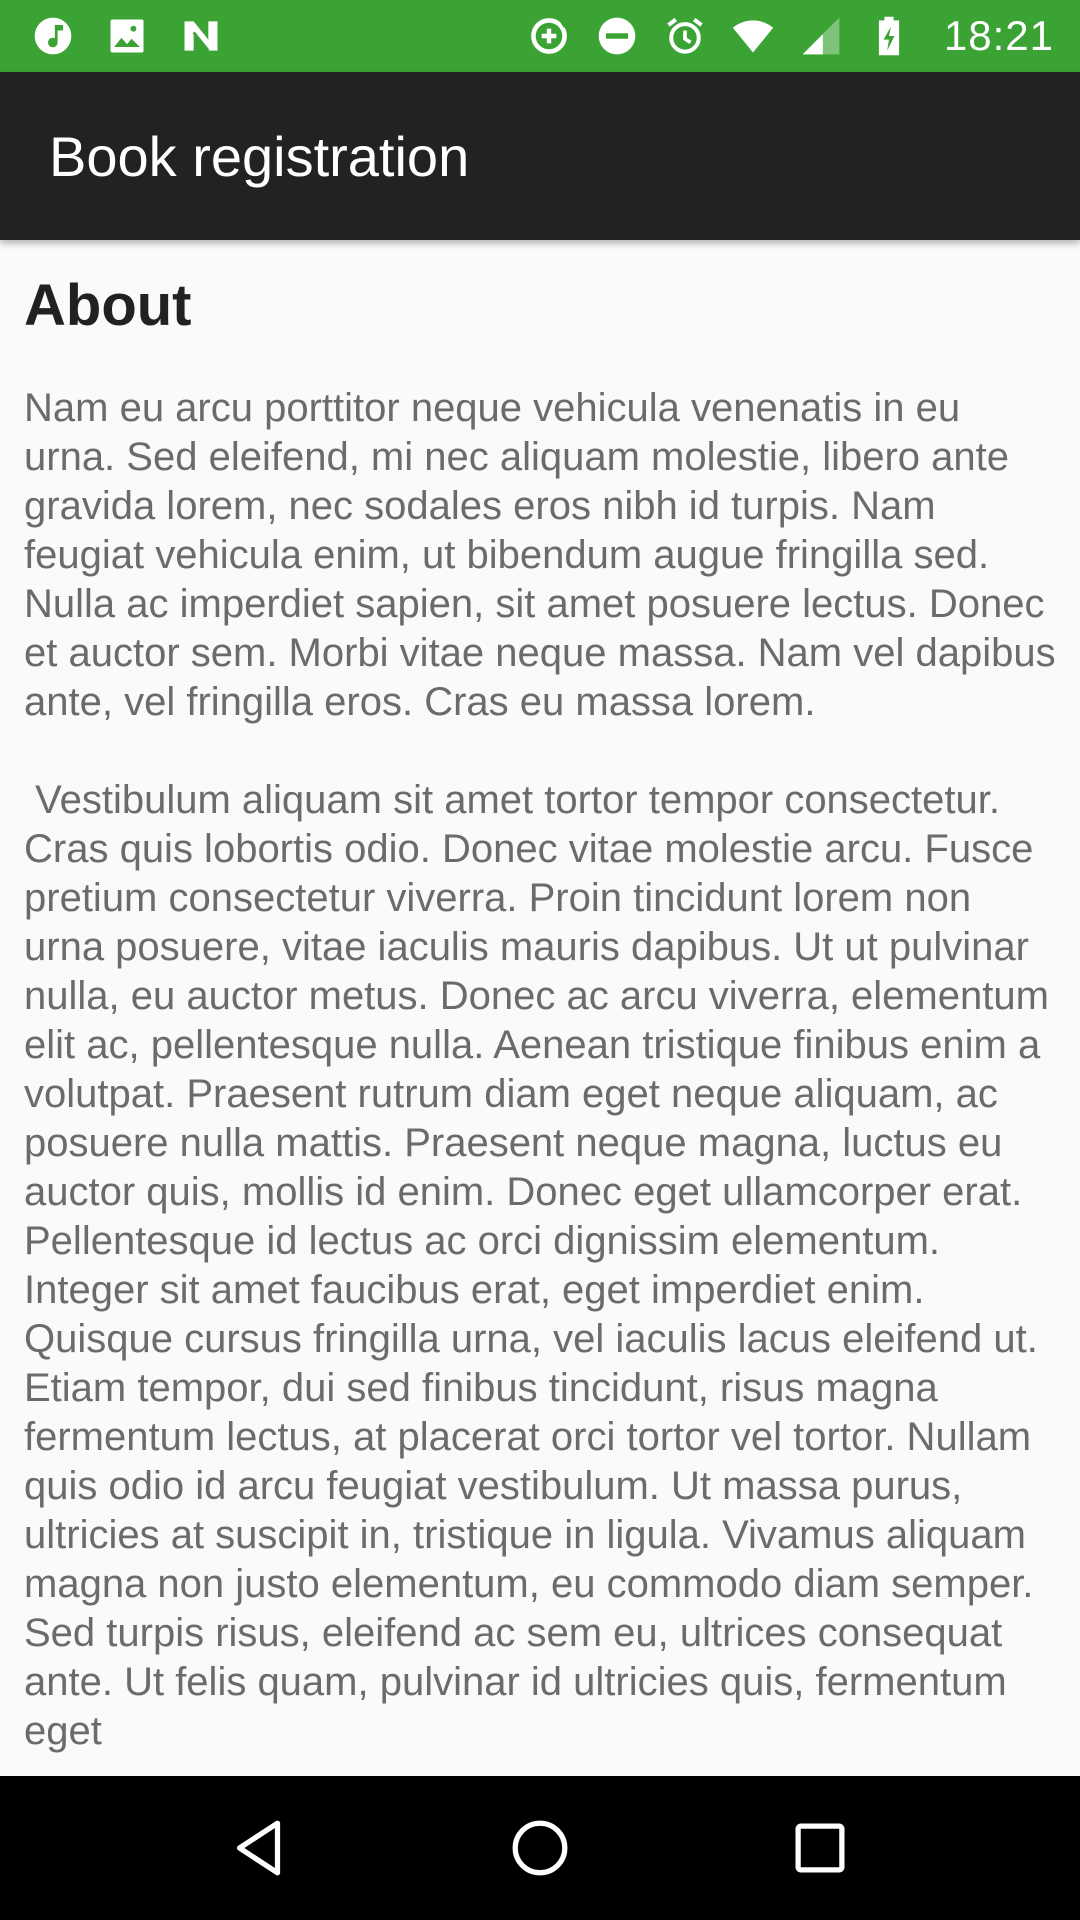 The width and height of the screenshot is (1080, 1920). I want to click on cellular-signal-icon, so click(821, 36).